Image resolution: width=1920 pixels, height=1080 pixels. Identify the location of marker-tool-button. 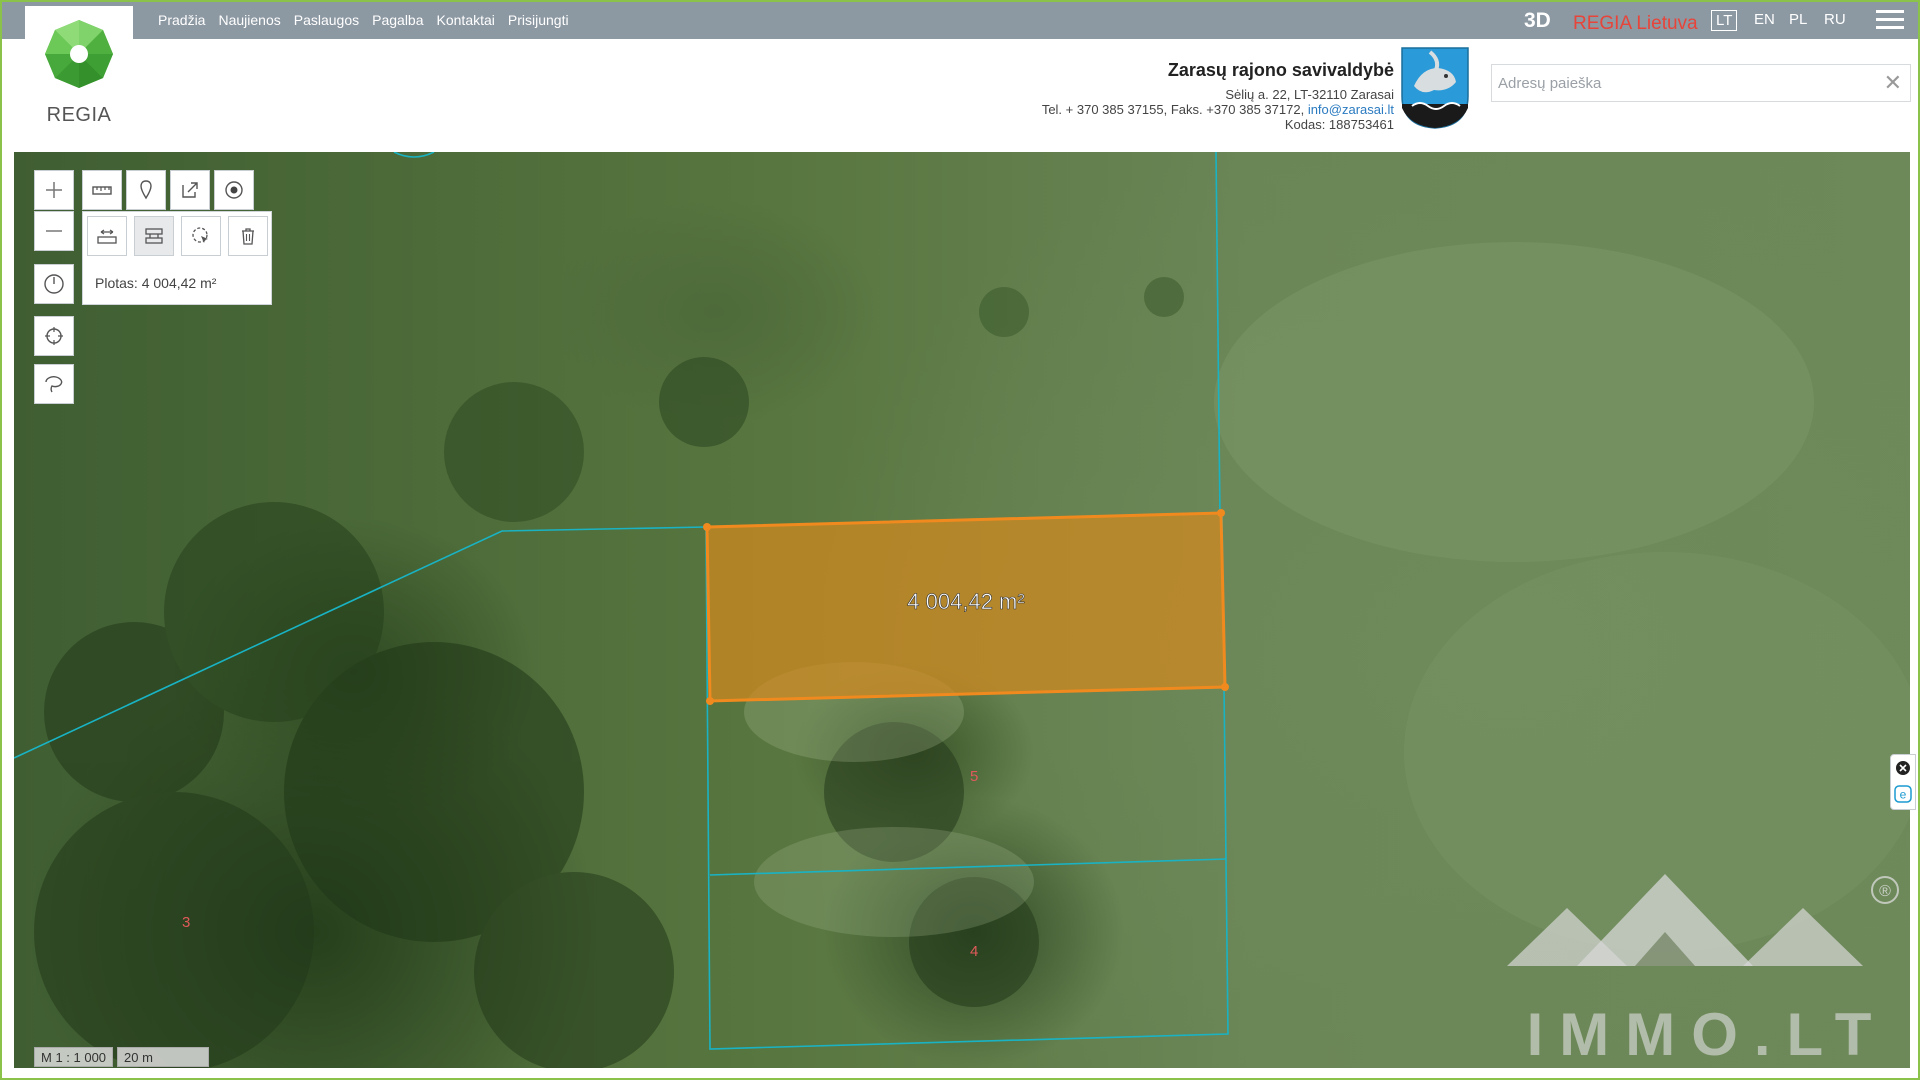
(146, 190).